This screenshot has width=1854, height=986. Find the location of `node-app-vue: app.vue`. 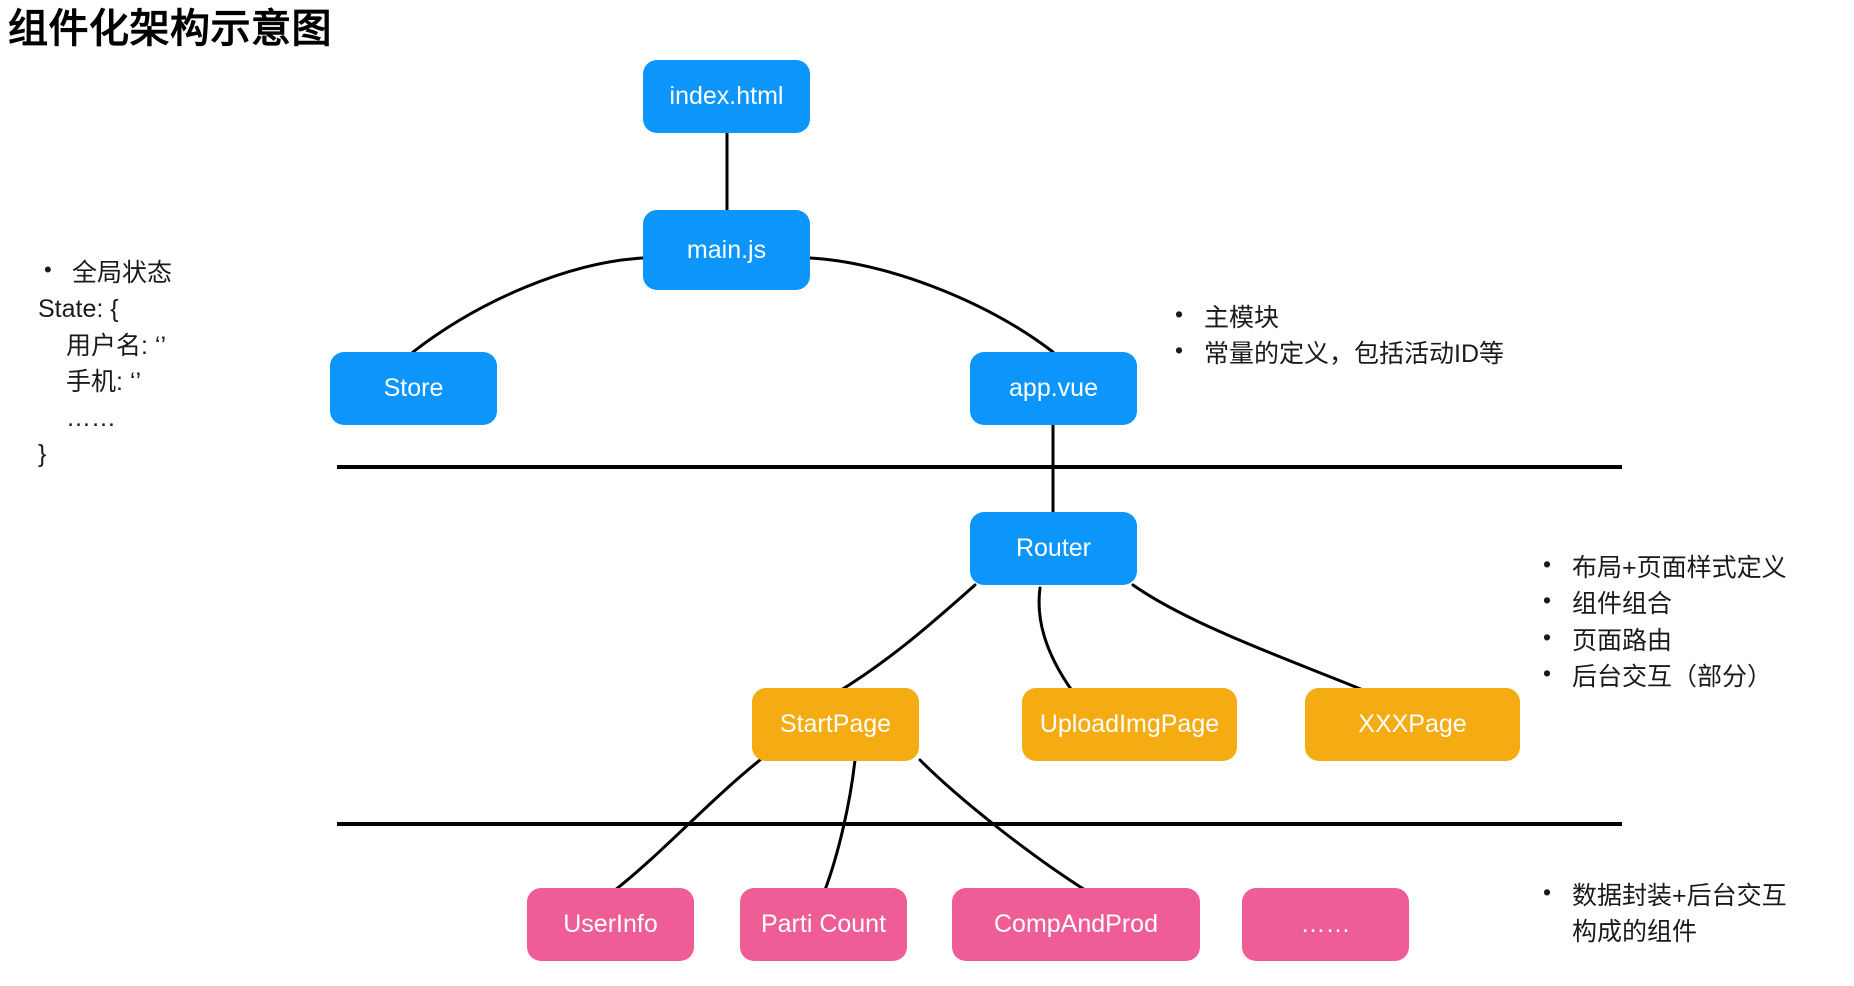

node-app-vue: app.vue is located at coordinates (1053, 388).